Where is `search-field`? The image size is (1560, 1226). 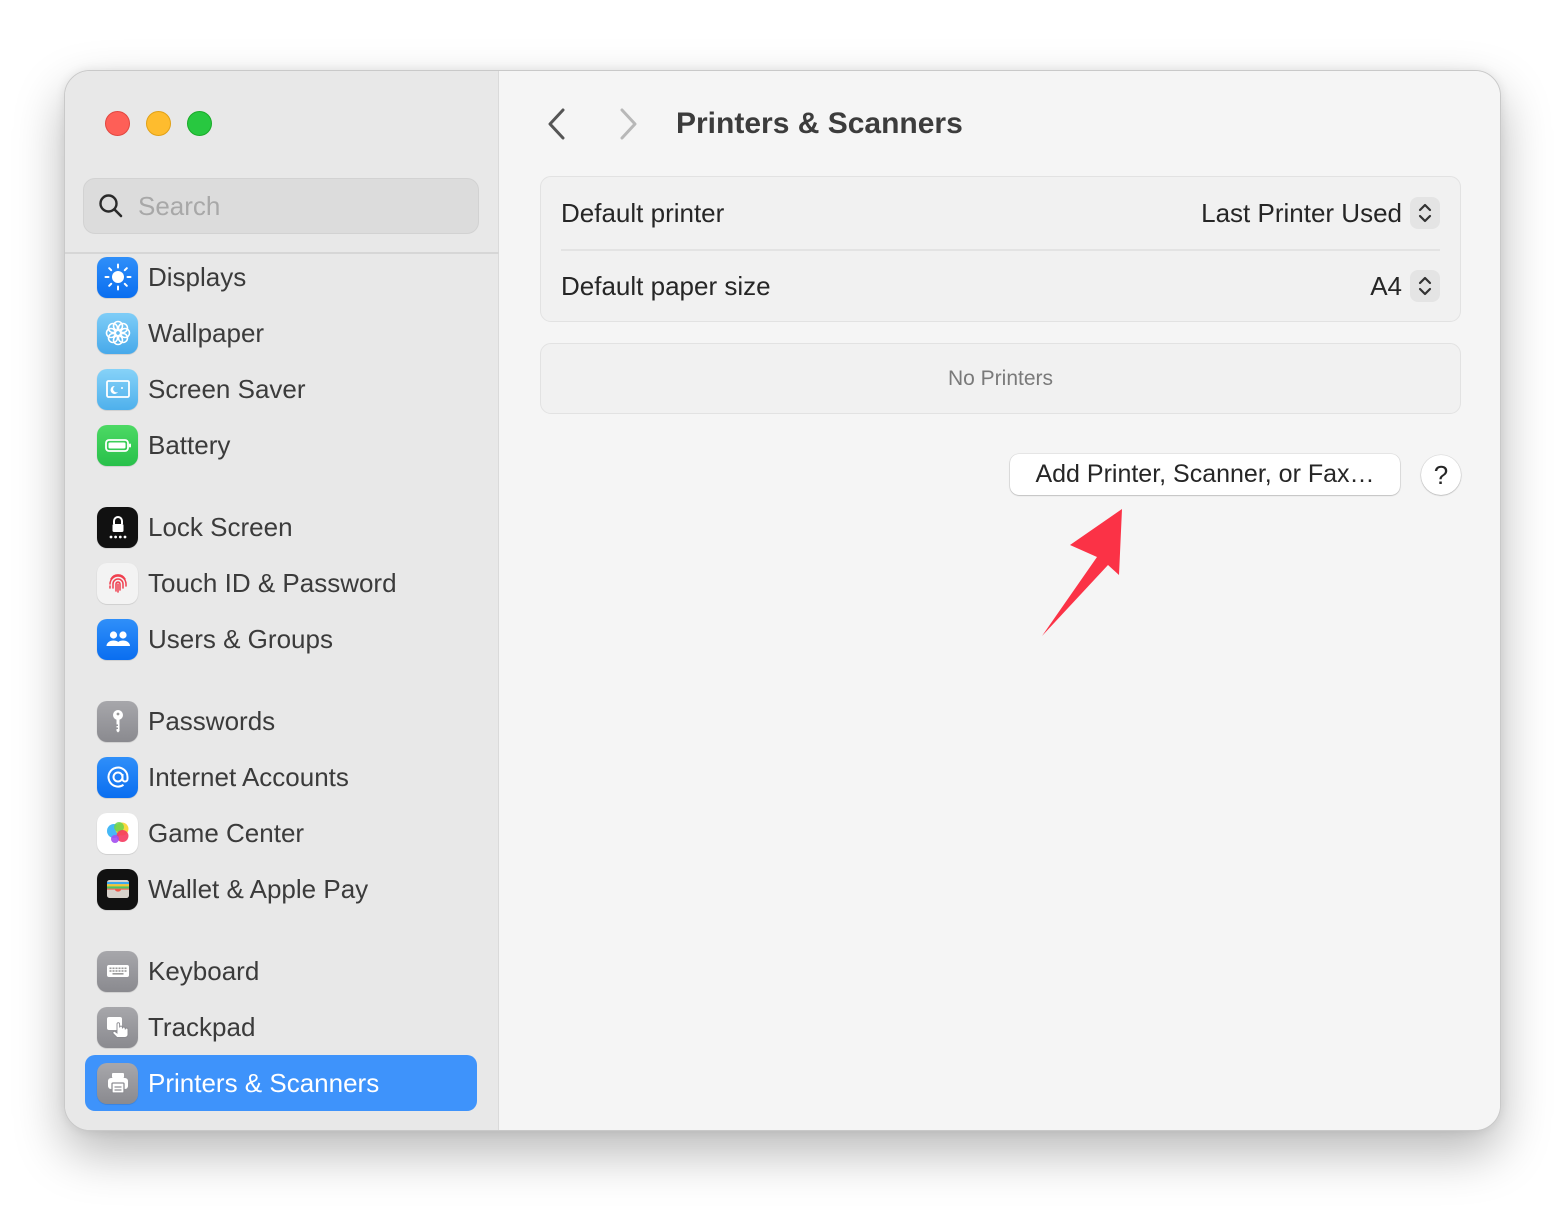
search-field is located at coordinates (281, 206).